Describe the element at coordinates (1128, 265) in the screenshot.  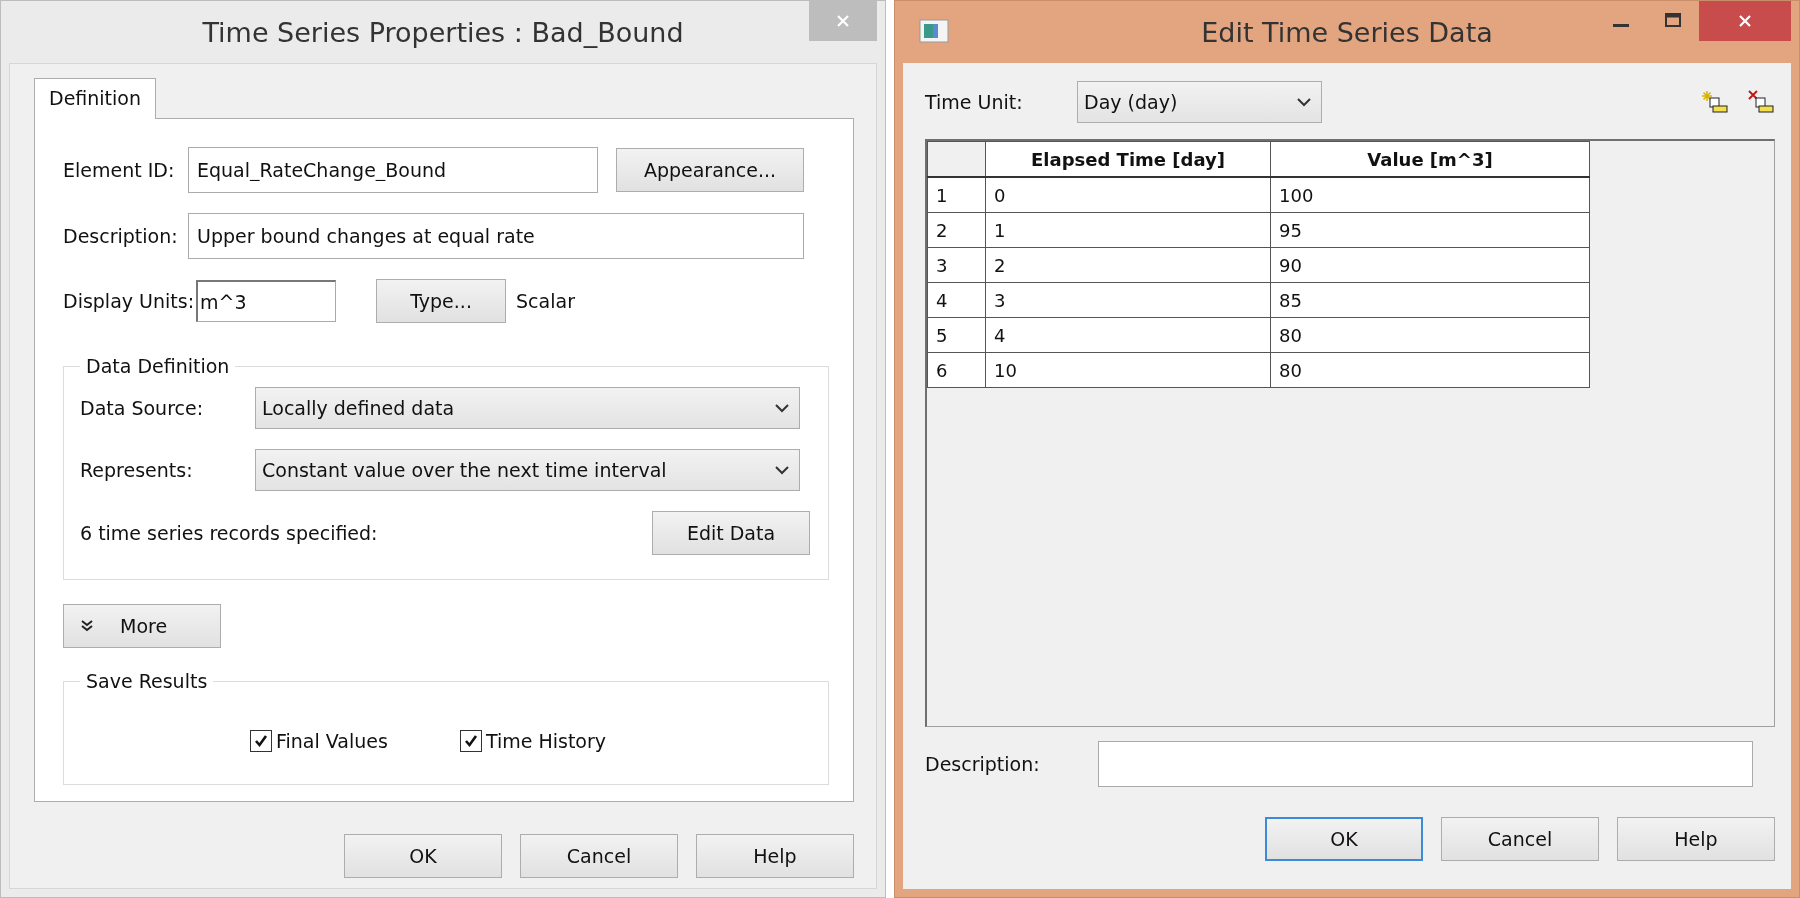
I see `table-cell: 2` at that location.